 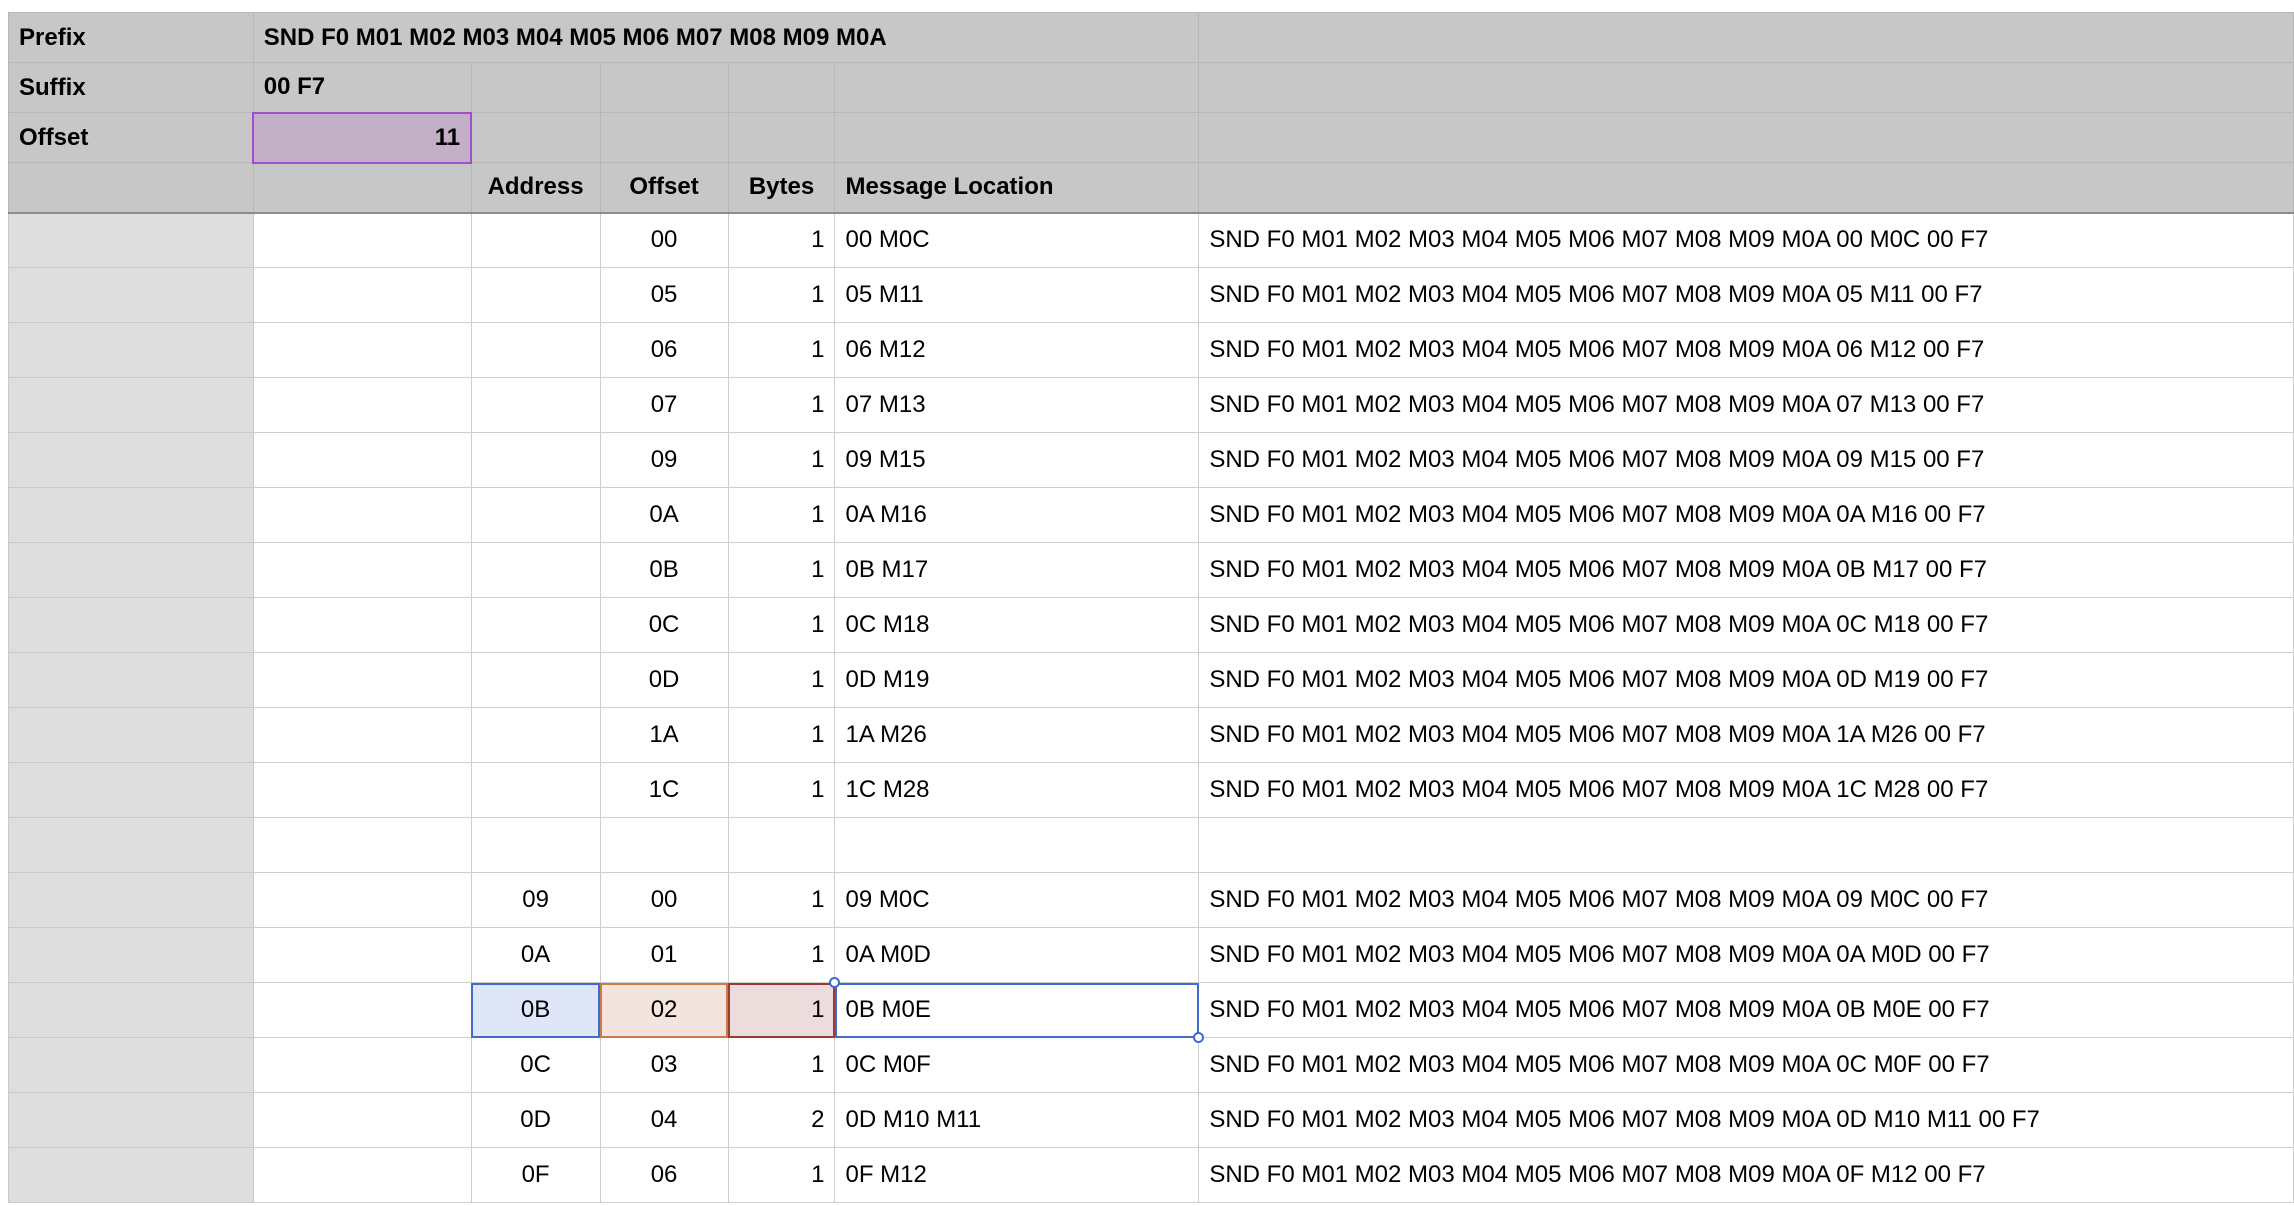 I want to click on offset-cell: 09, so click(x=664, y=460).